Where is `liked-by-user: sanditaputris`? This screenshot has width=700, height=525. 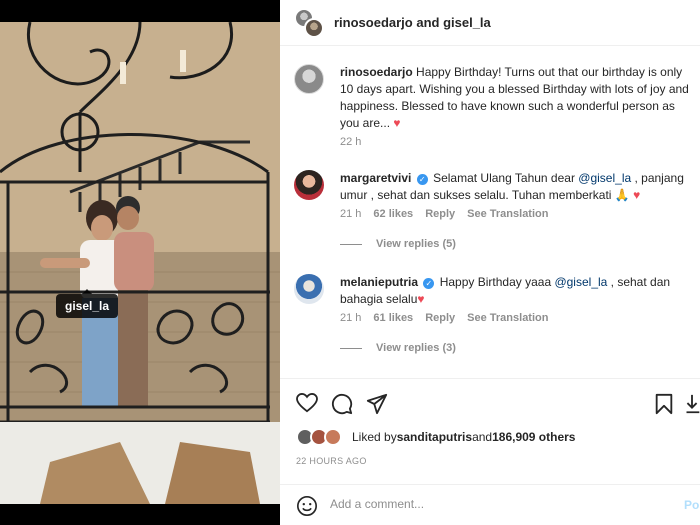
liked-by-user: sanditaputris is located at coordinates (434, 437).